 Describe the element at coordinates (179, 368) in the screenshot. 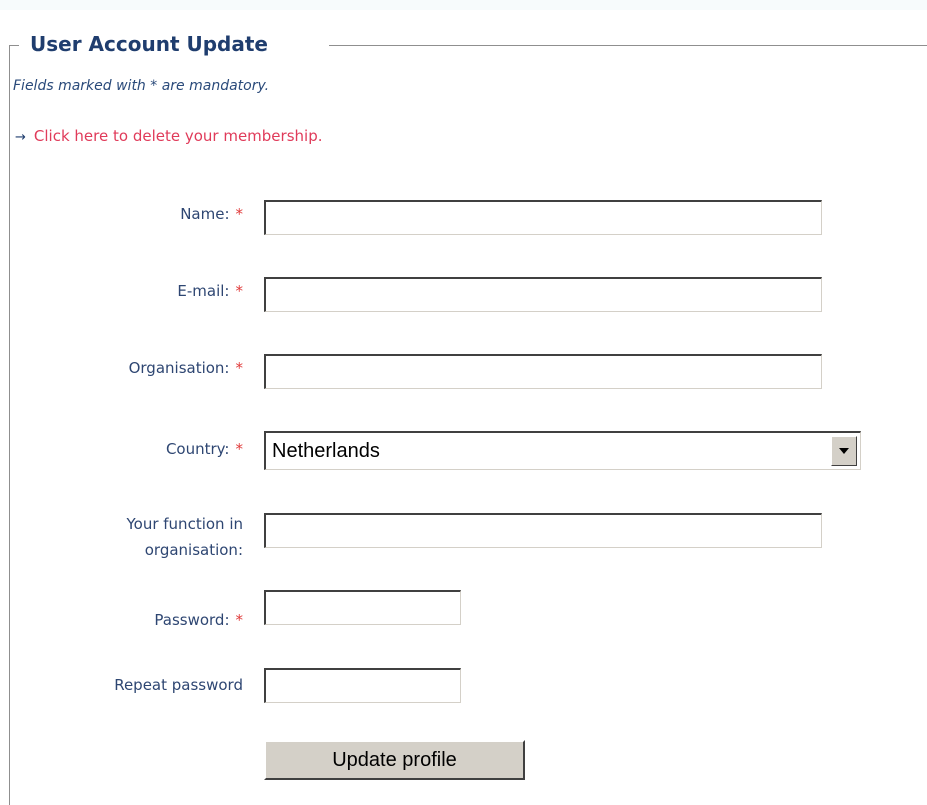

I see `organisation-label-text: Organisation:` at that location.